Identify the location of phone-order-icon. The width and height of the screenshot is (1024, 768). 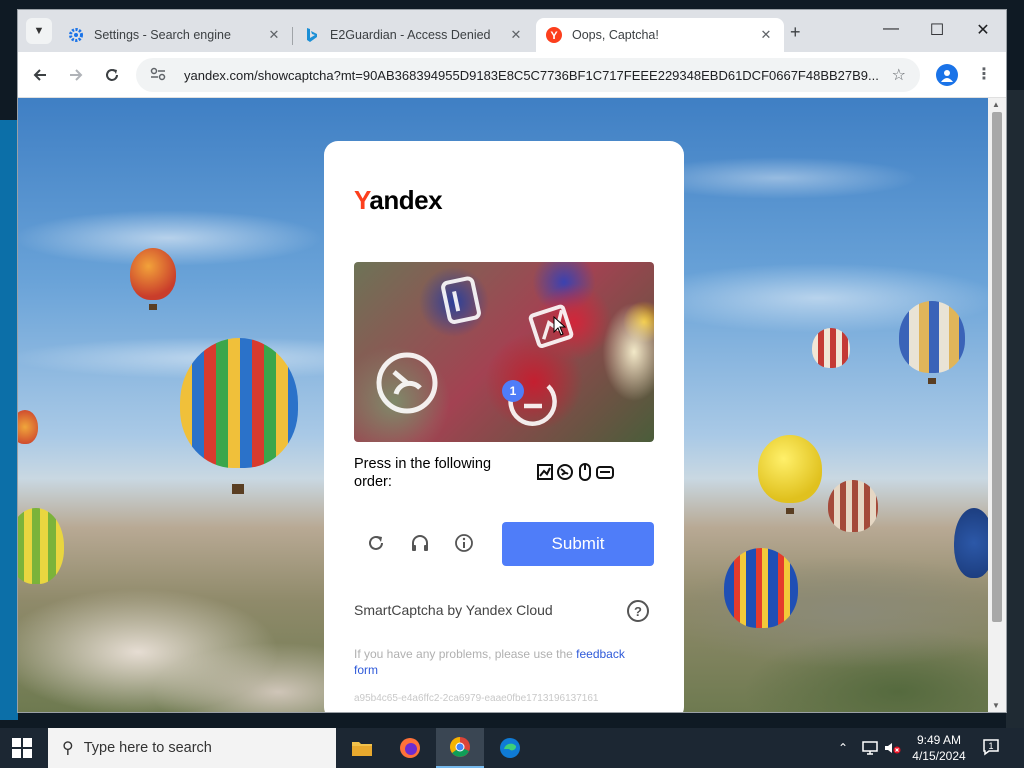
(605, 472).